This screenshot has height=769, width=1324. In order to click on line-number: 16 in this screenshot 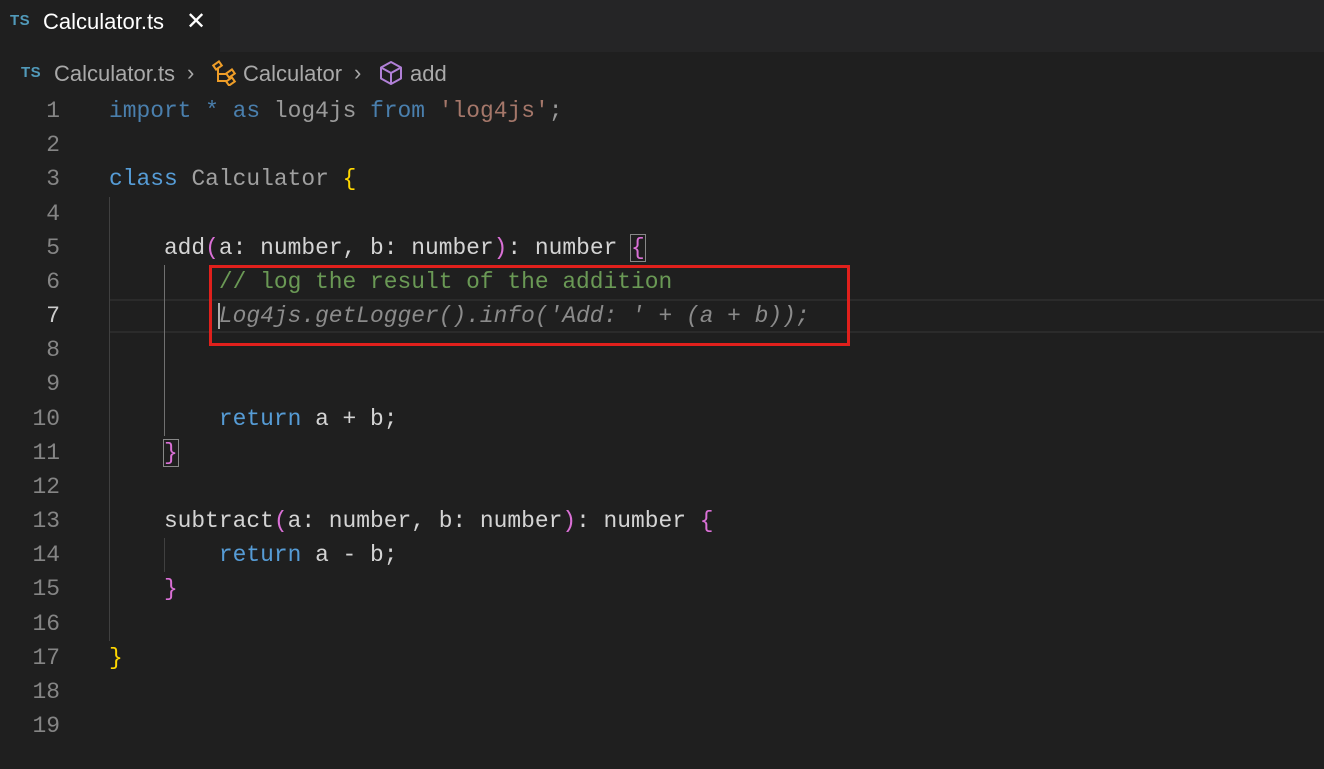, I will do `click(46, 623)`.